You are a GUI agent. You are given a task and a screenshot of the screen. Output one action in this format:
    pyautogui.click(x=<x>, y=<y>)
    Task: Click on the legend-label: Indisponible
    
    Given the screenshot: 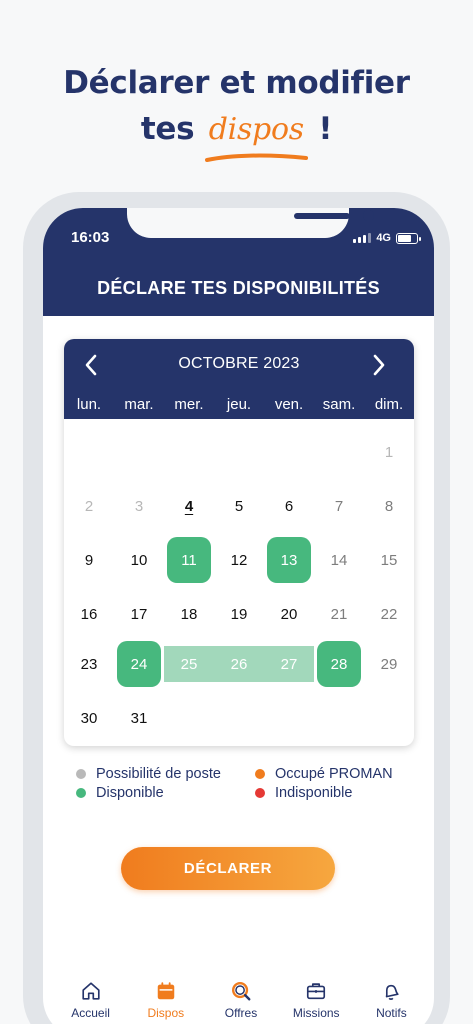 What is the action you would take?
    pyautogui.click(x=314, y=793)
    